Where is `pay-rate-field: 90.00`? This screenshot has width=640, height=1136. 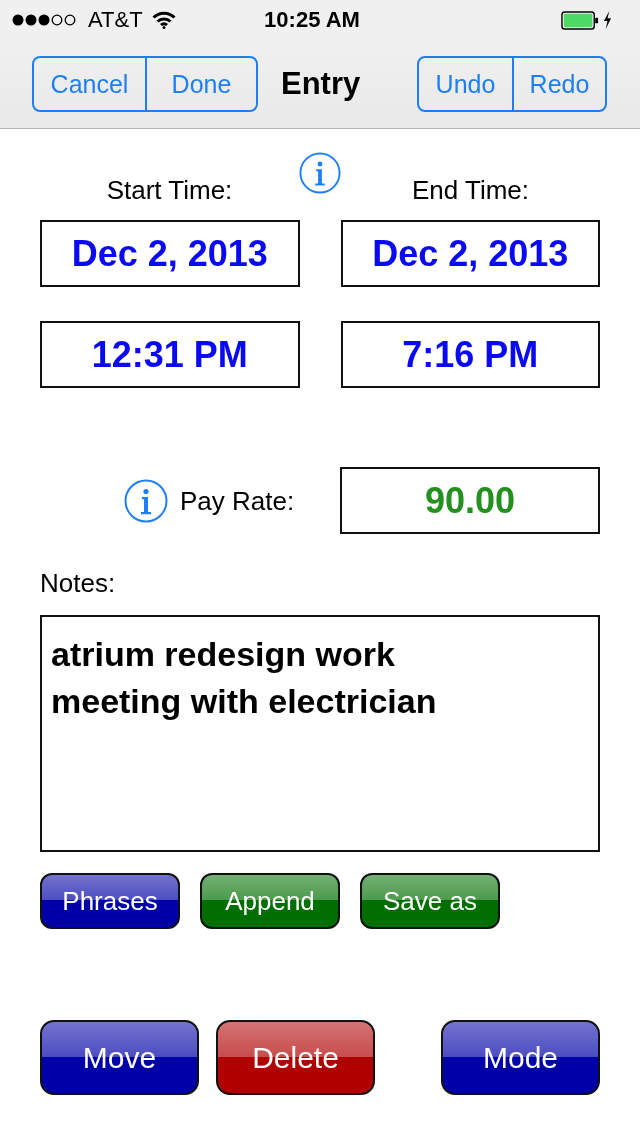 pay-rate-field: 90.00 is located at coordinates (470, 500).